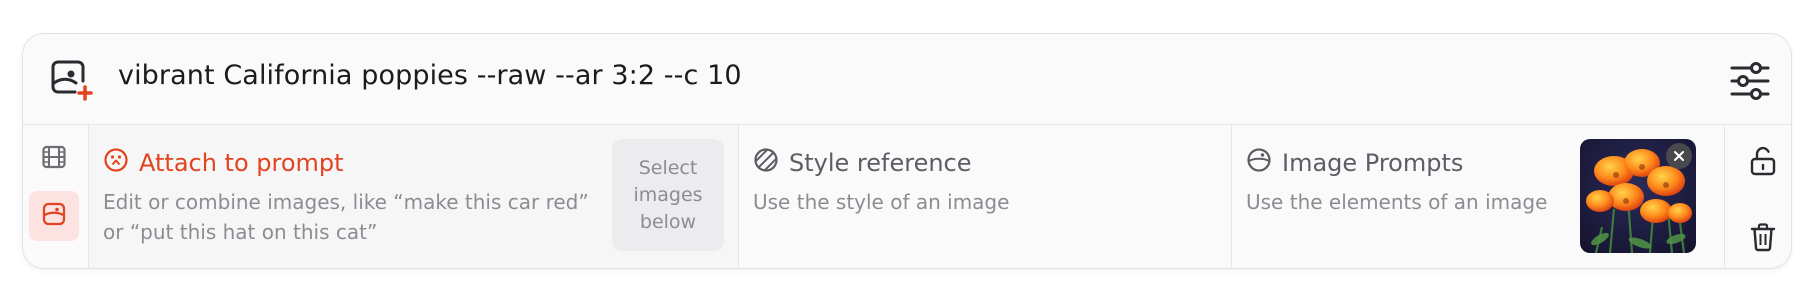 The height and width of the screenshot is (304, 1800). I want to click on style-reference-label: Style reference, so click(880, 163).